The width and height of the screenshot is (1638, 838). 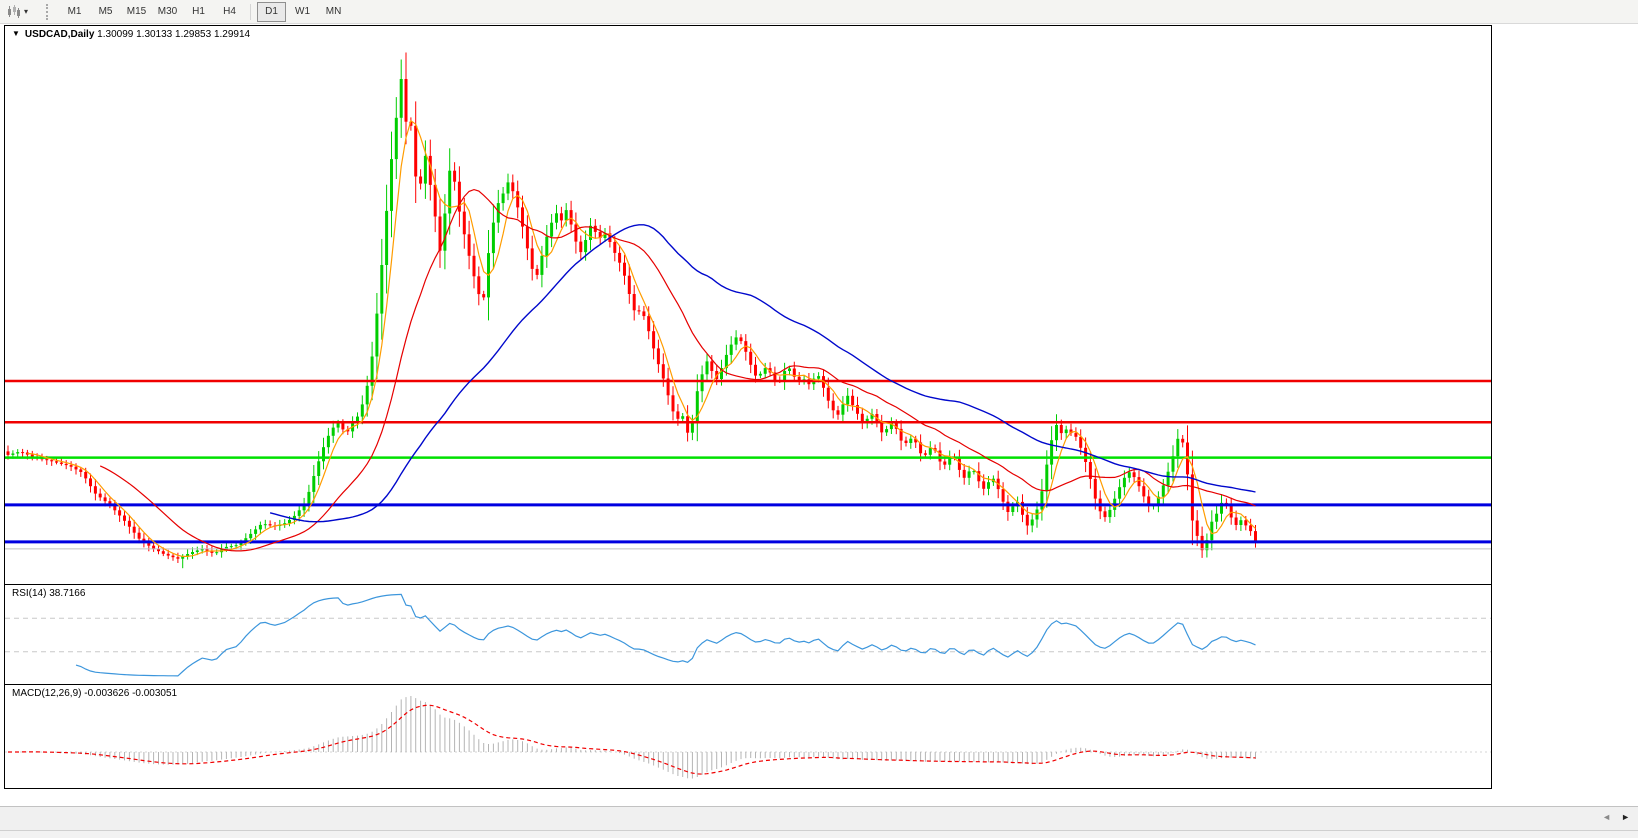 I want to click on timeframe-button-h1: H1, so click(x=198, y=12).